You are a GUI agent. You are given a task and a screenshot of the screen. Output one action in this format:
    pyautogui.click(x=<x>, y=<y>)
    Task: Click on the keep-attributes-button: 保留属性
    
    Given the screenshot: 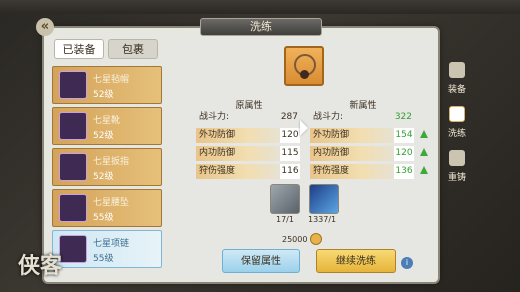 What is the action you would take?
    pyautogui.click(x=261, y=261)
    